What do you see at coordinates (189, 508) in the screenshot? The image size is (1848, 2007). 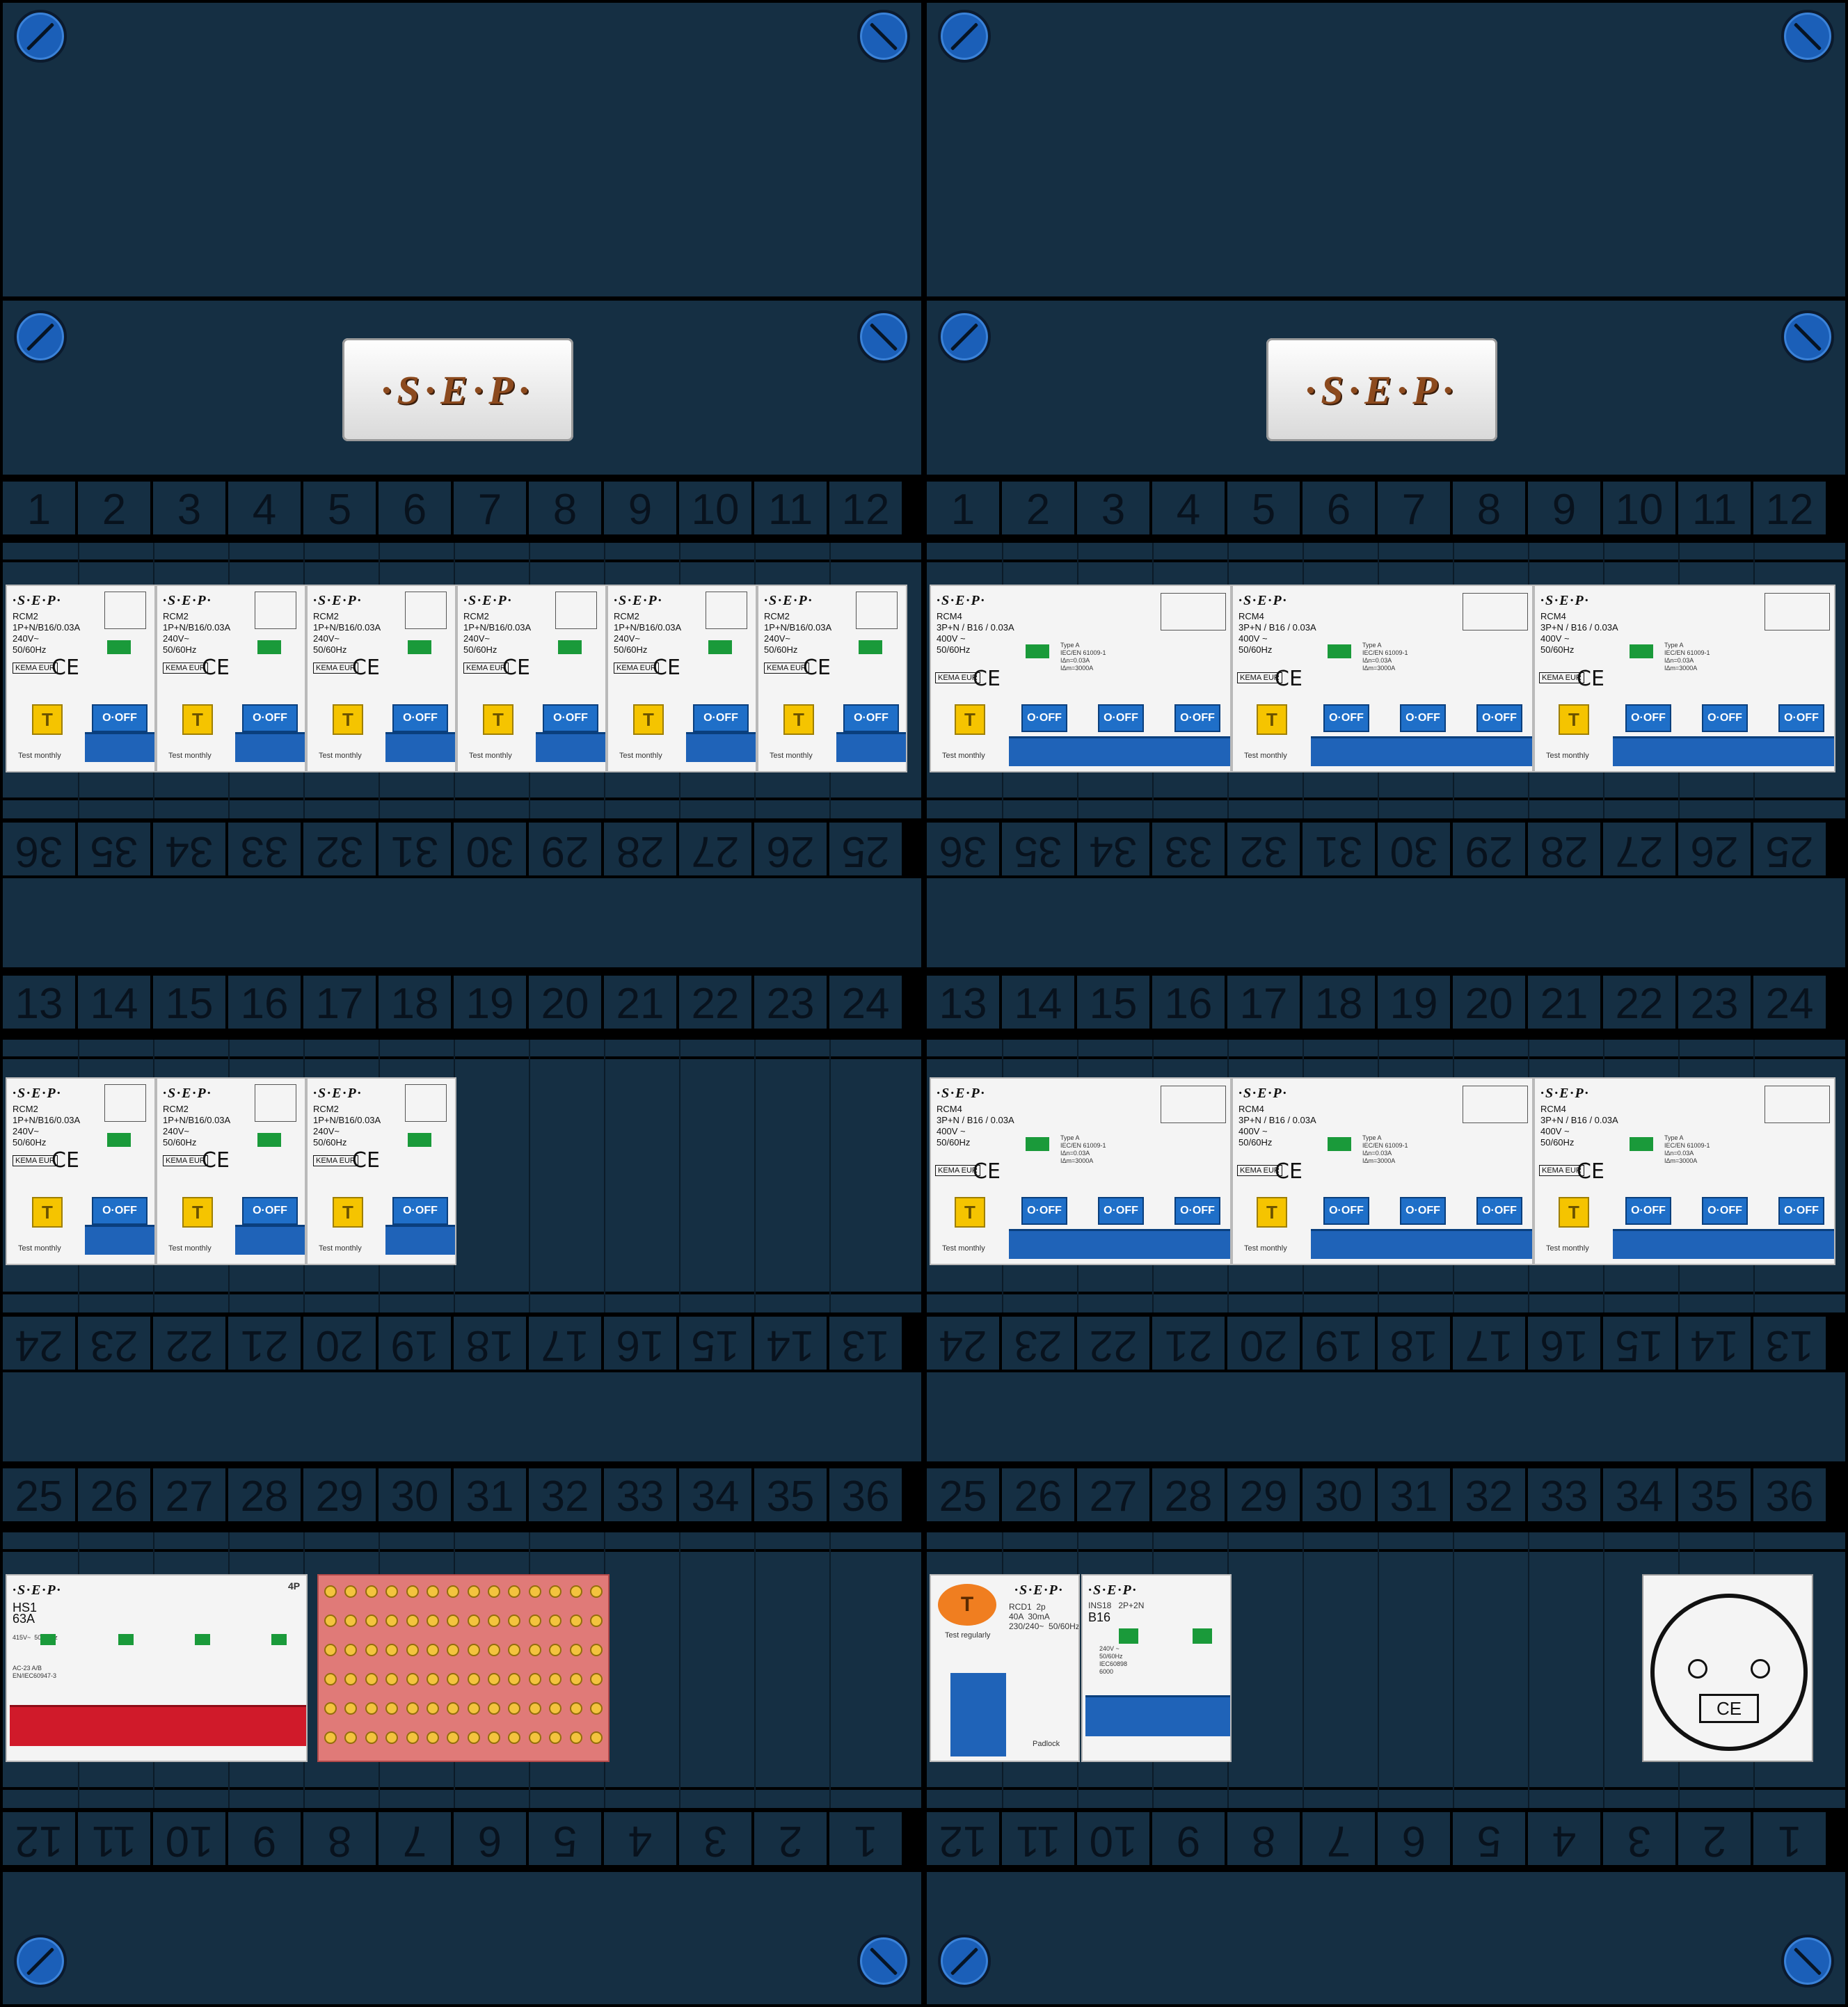 I see `number-label: 3` at bounding box center [189, 508].